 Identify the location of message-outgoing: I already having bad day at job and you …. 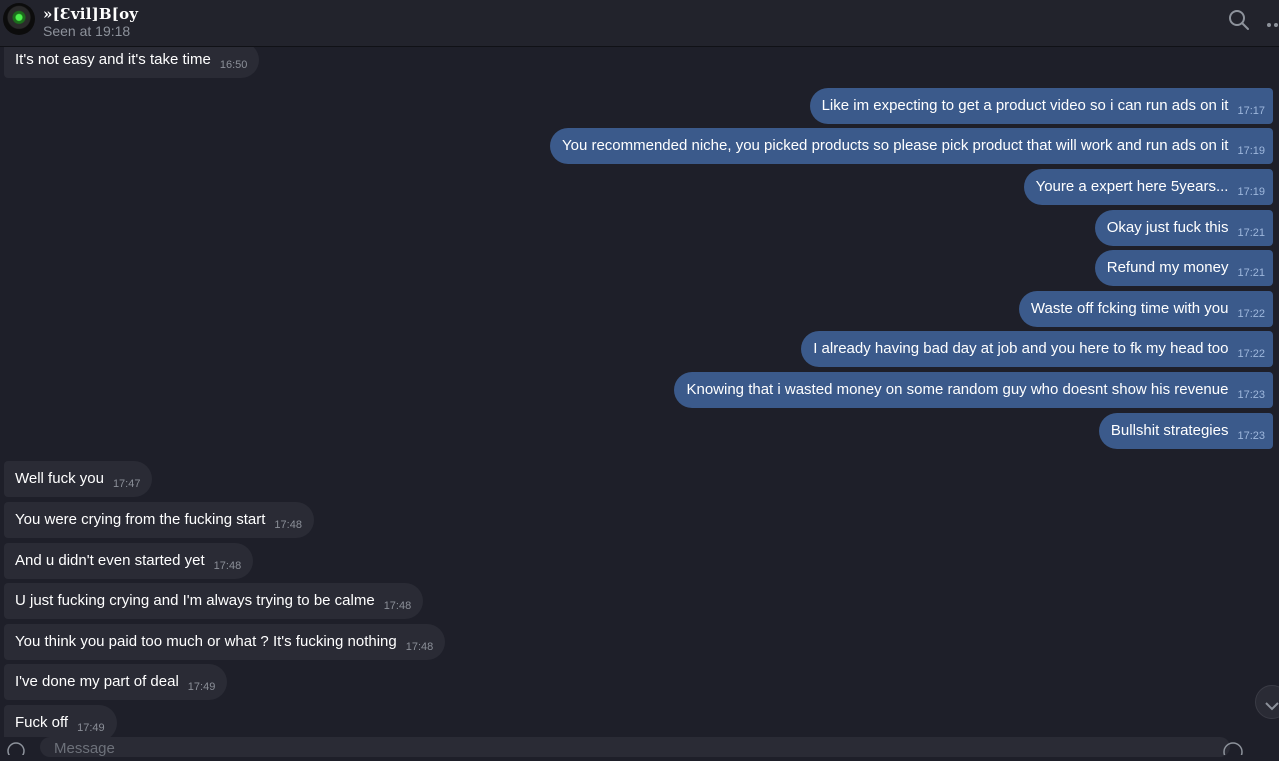
(1037, 349).